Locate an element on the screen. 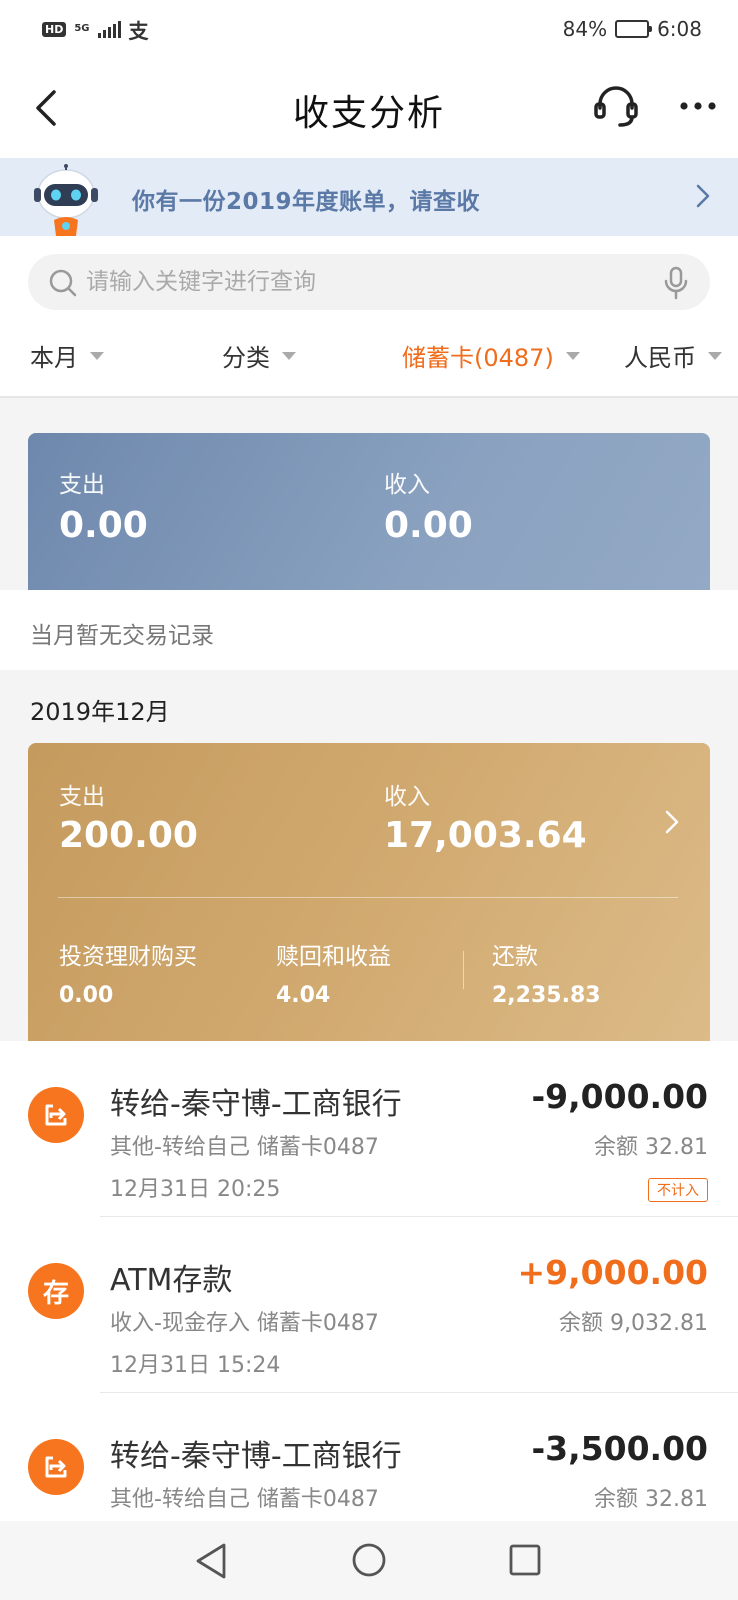 This screenshot has width=738, height=1600. transaction-subtitle: 收入-现金存入 储蓄卡0487 is located at coordinates (244, 1323).